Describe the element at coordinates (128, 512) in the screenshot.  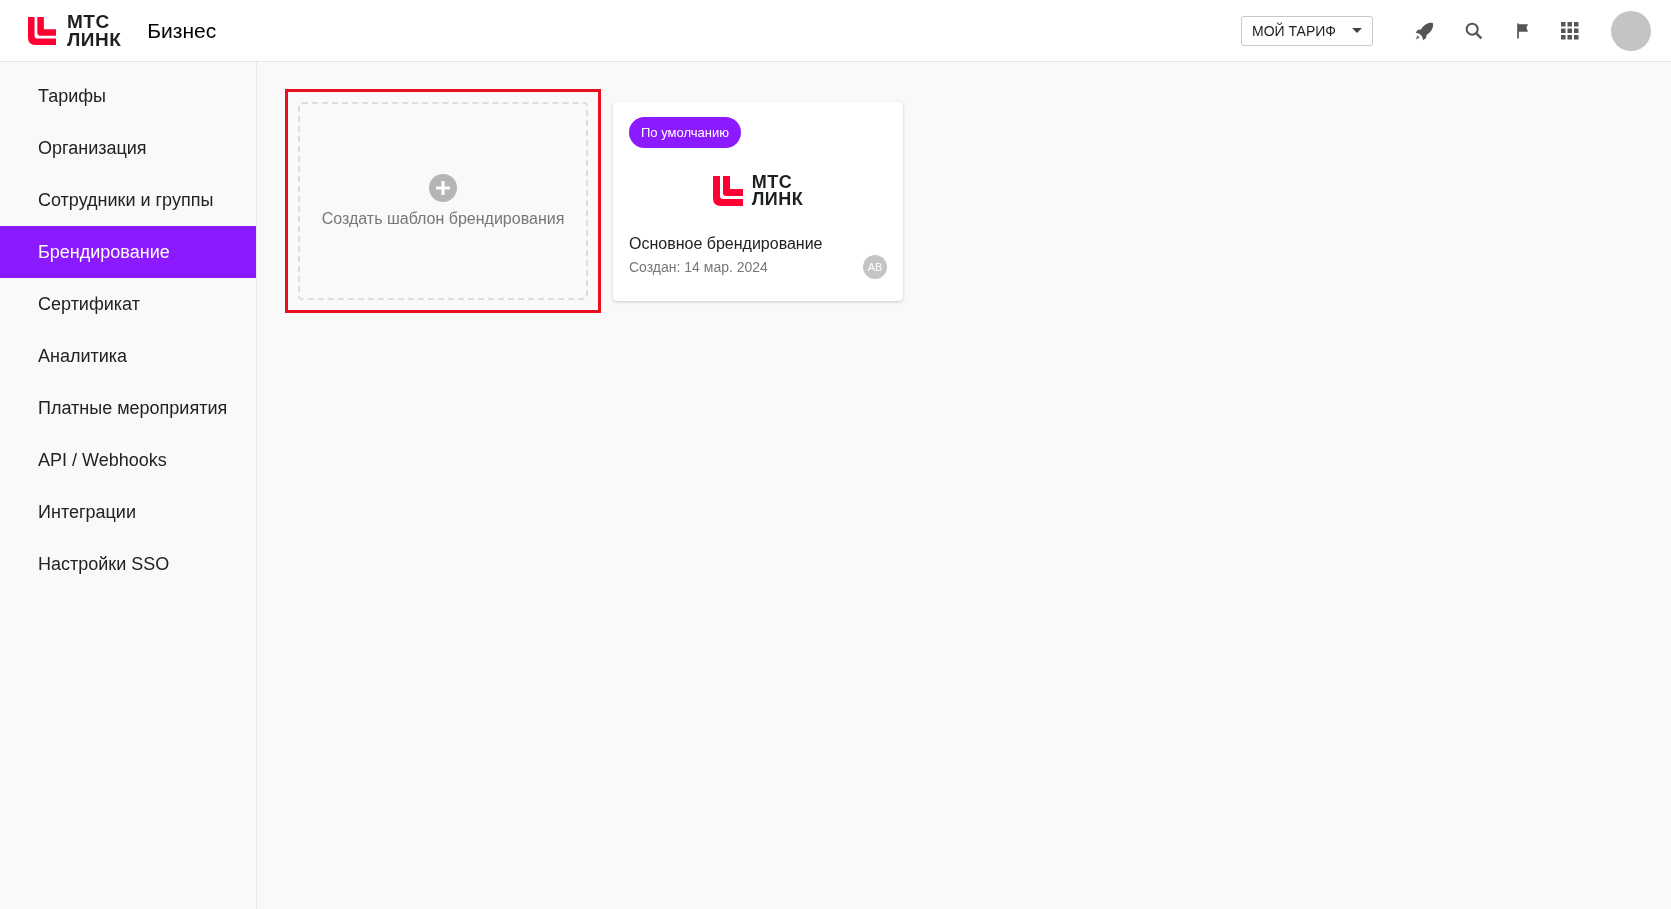
I see `sidebar-item: Интеграции` at that location.